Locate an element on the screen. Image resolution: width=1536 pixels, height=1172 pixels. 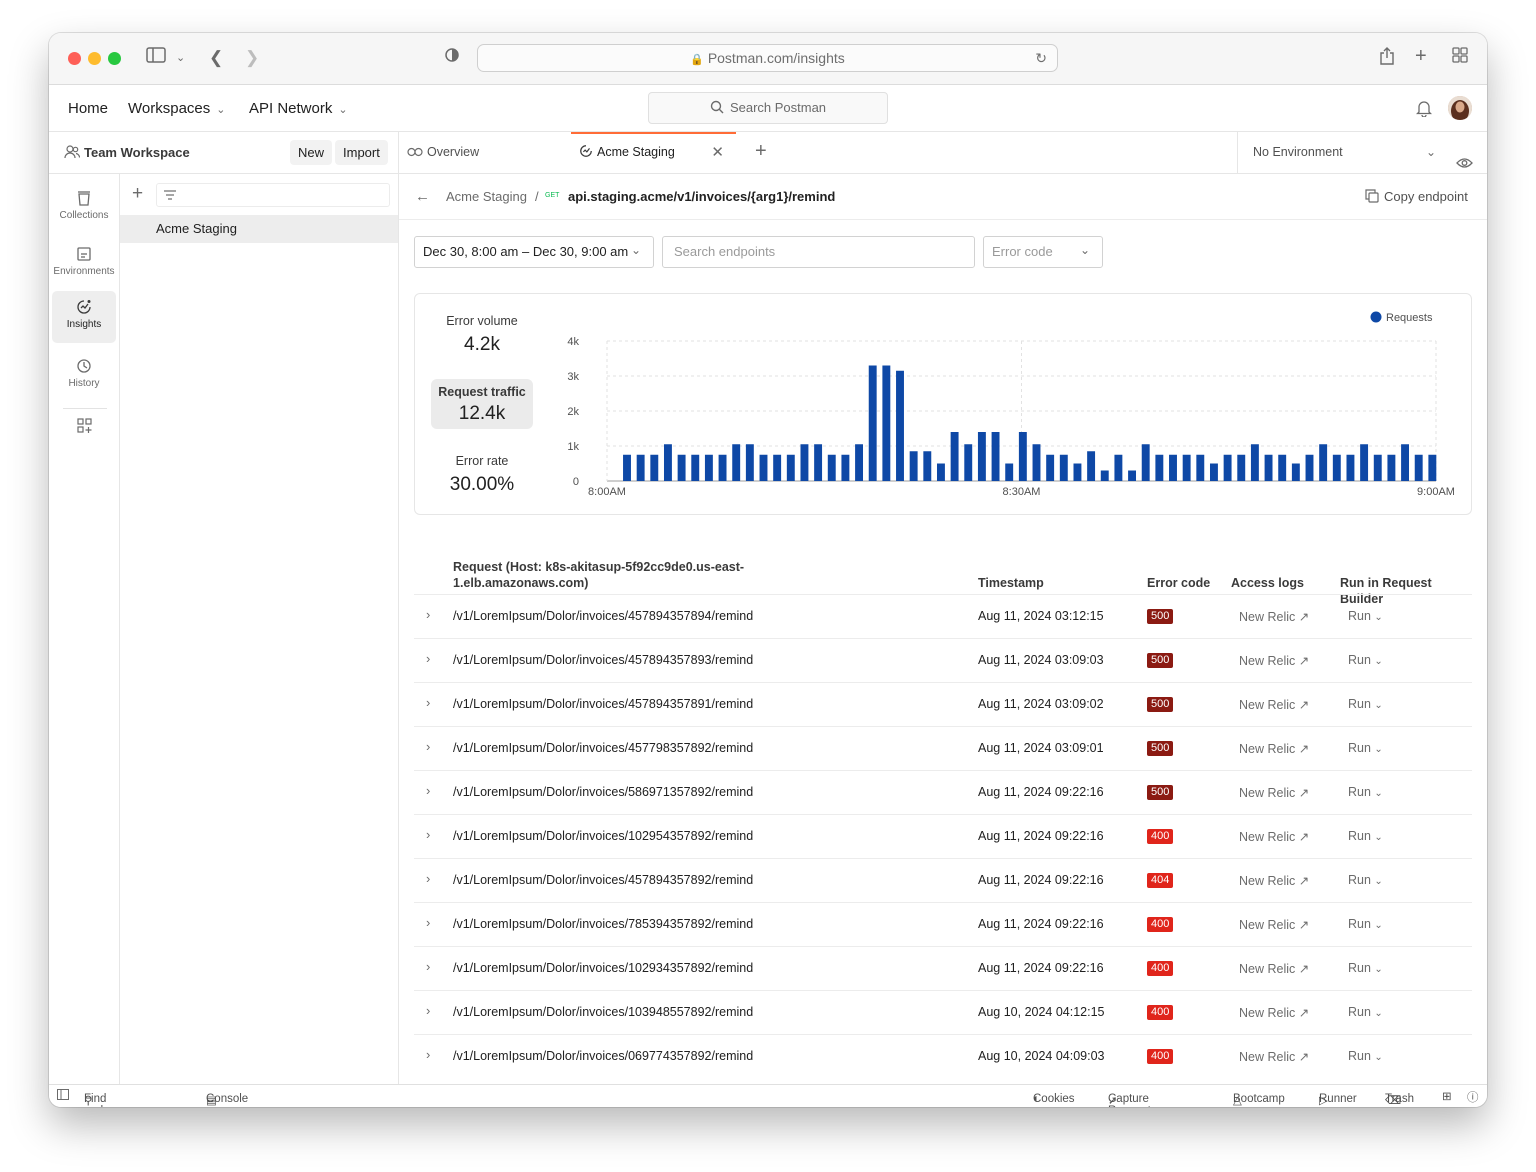
rail-item-insights: Insights is located at coordinates (84, 317).